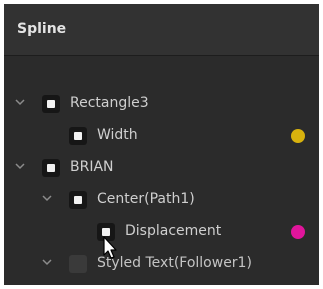 The height and width of the screenshot is (289, 323). Describe the element at coordinates (173, 231) in the screenshot. I see `tree-item-label: Displacement` at that location.